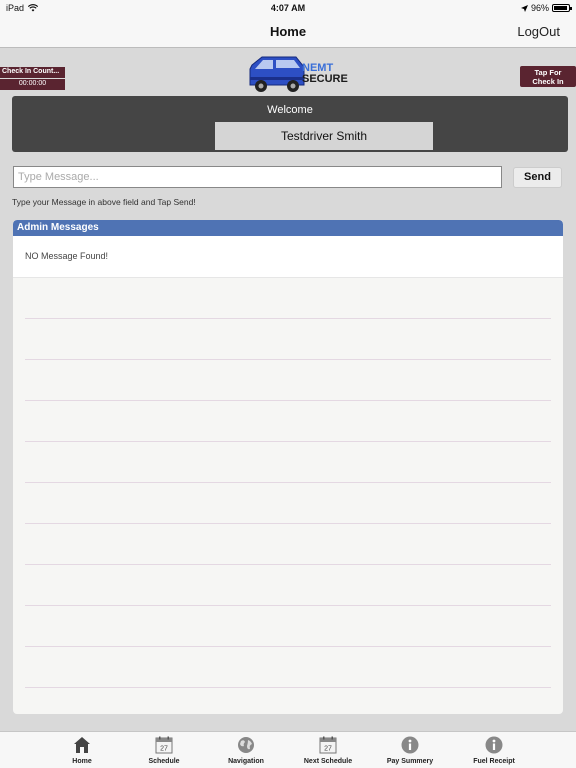 The width and height of the screenshot is (576, 768). Describe the element at coordinates (288, 257) in the screenshot. I see `list-item: NO Message Found!` at that location.